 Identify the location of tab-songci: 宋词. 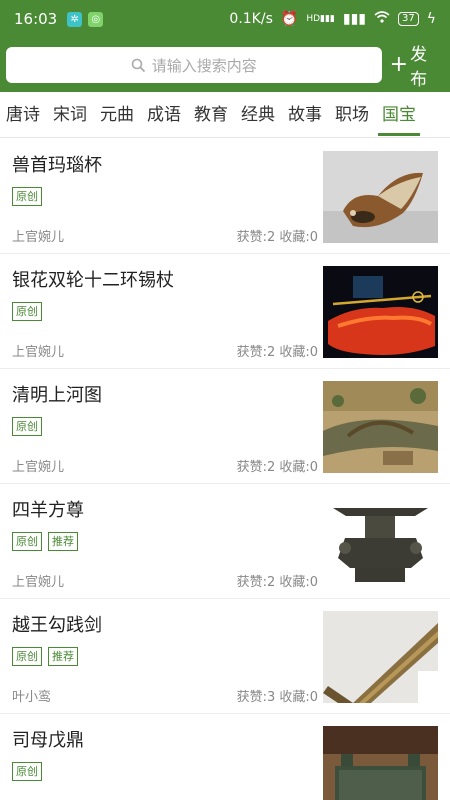
(70, 115).